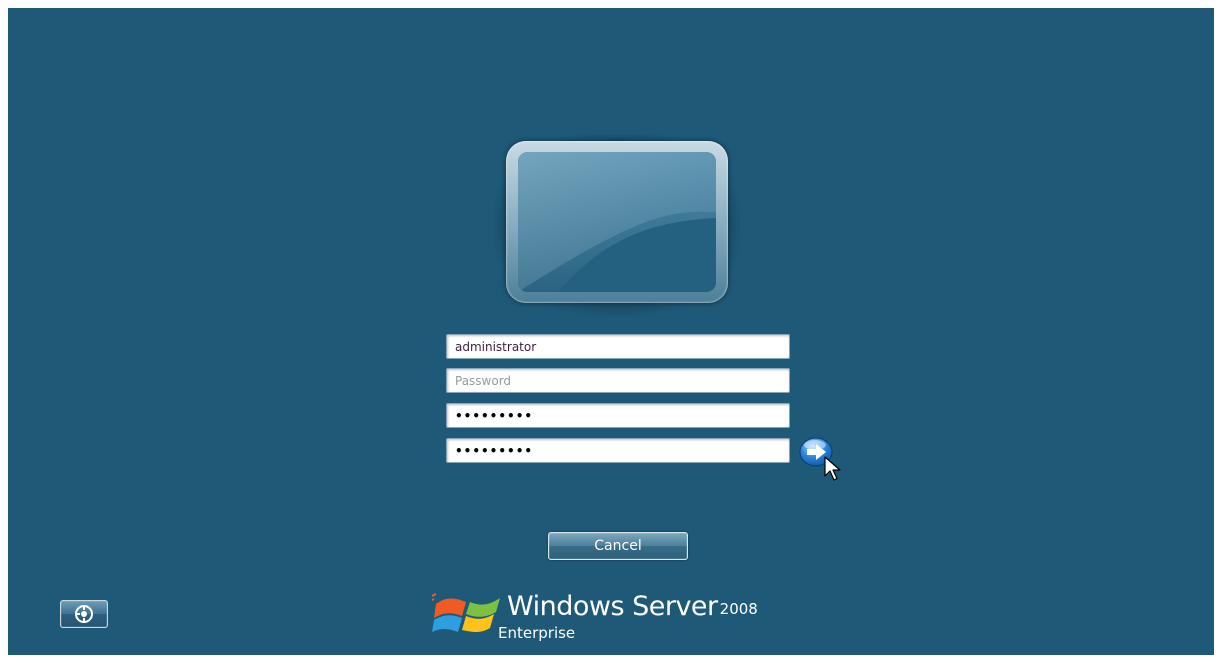 The width and height of the screenshot is (1222, 663). I want to click on product-version: 2008, so click(738, 609).